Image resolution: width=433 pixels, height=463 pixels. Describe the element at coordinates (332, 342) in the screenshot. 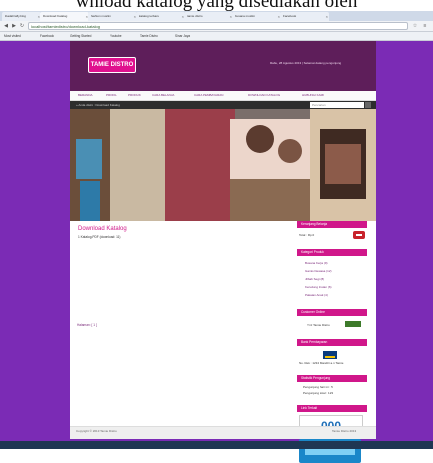

I see `sidebar-heading: Bank Pembayaran` at that location.